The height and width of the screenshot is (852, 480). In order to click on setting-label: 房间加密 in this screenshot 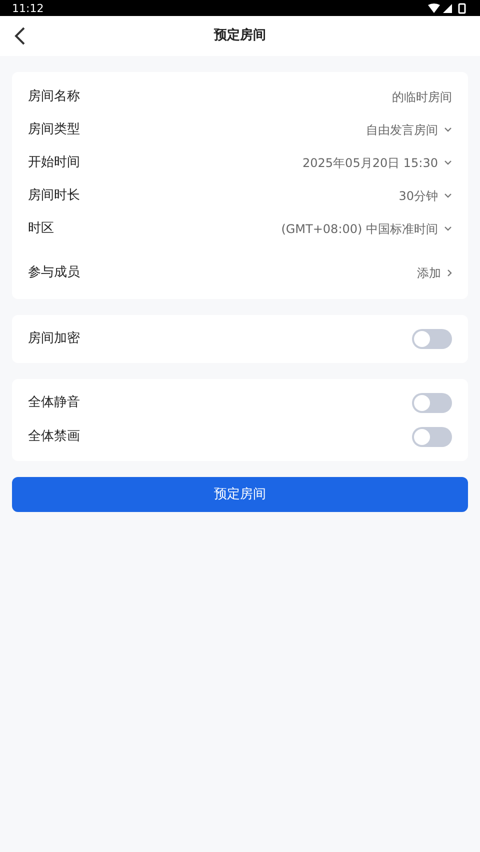, I will do `click(54, 339)`.